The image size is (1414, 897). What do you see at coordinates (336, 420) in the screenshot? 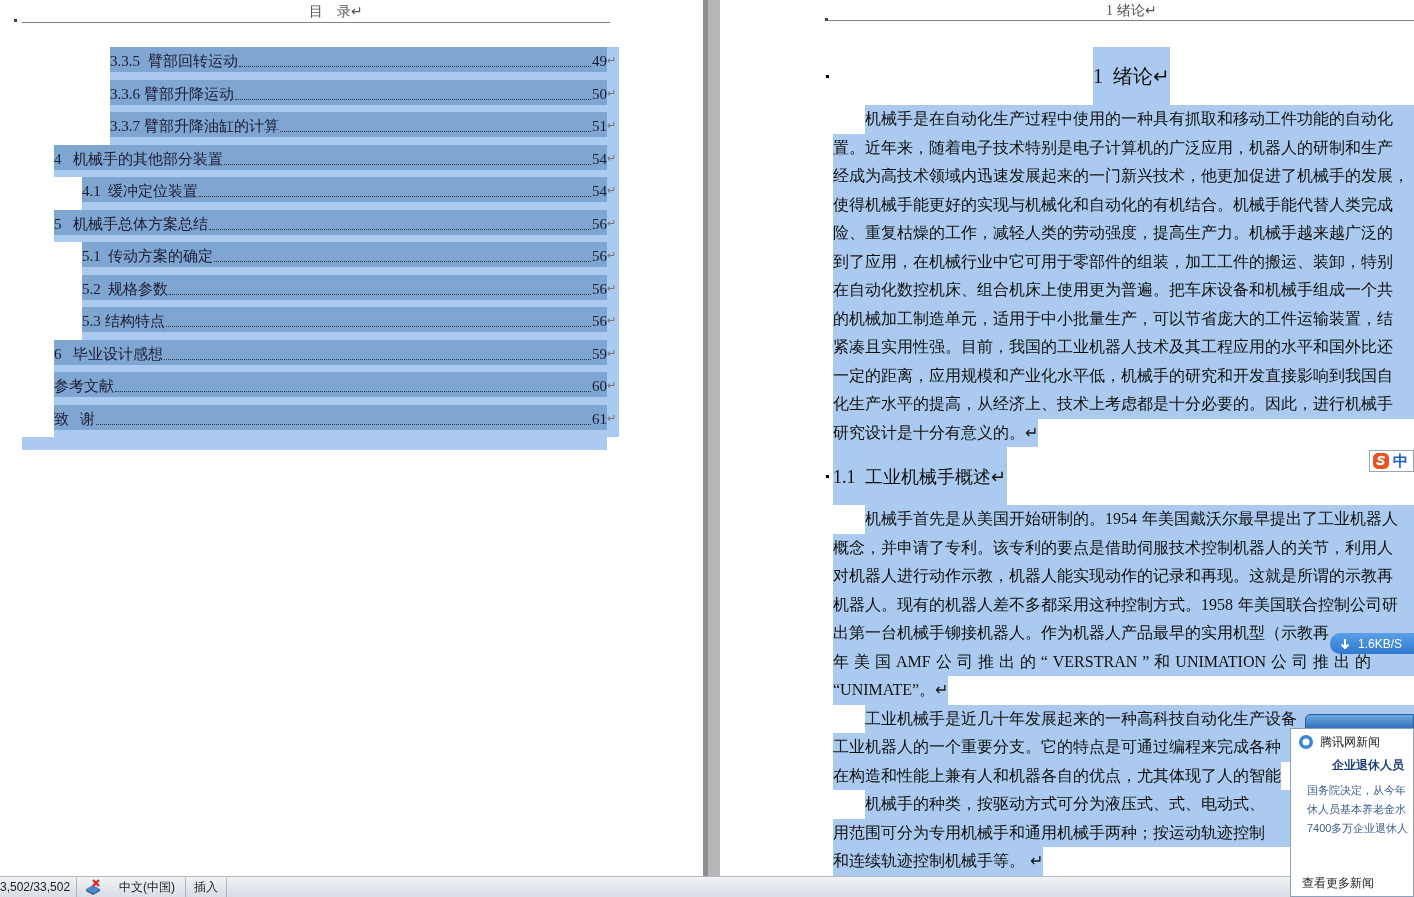
I see `toc-entry: 致 谢 61↵` at bounding box center [336, 420].